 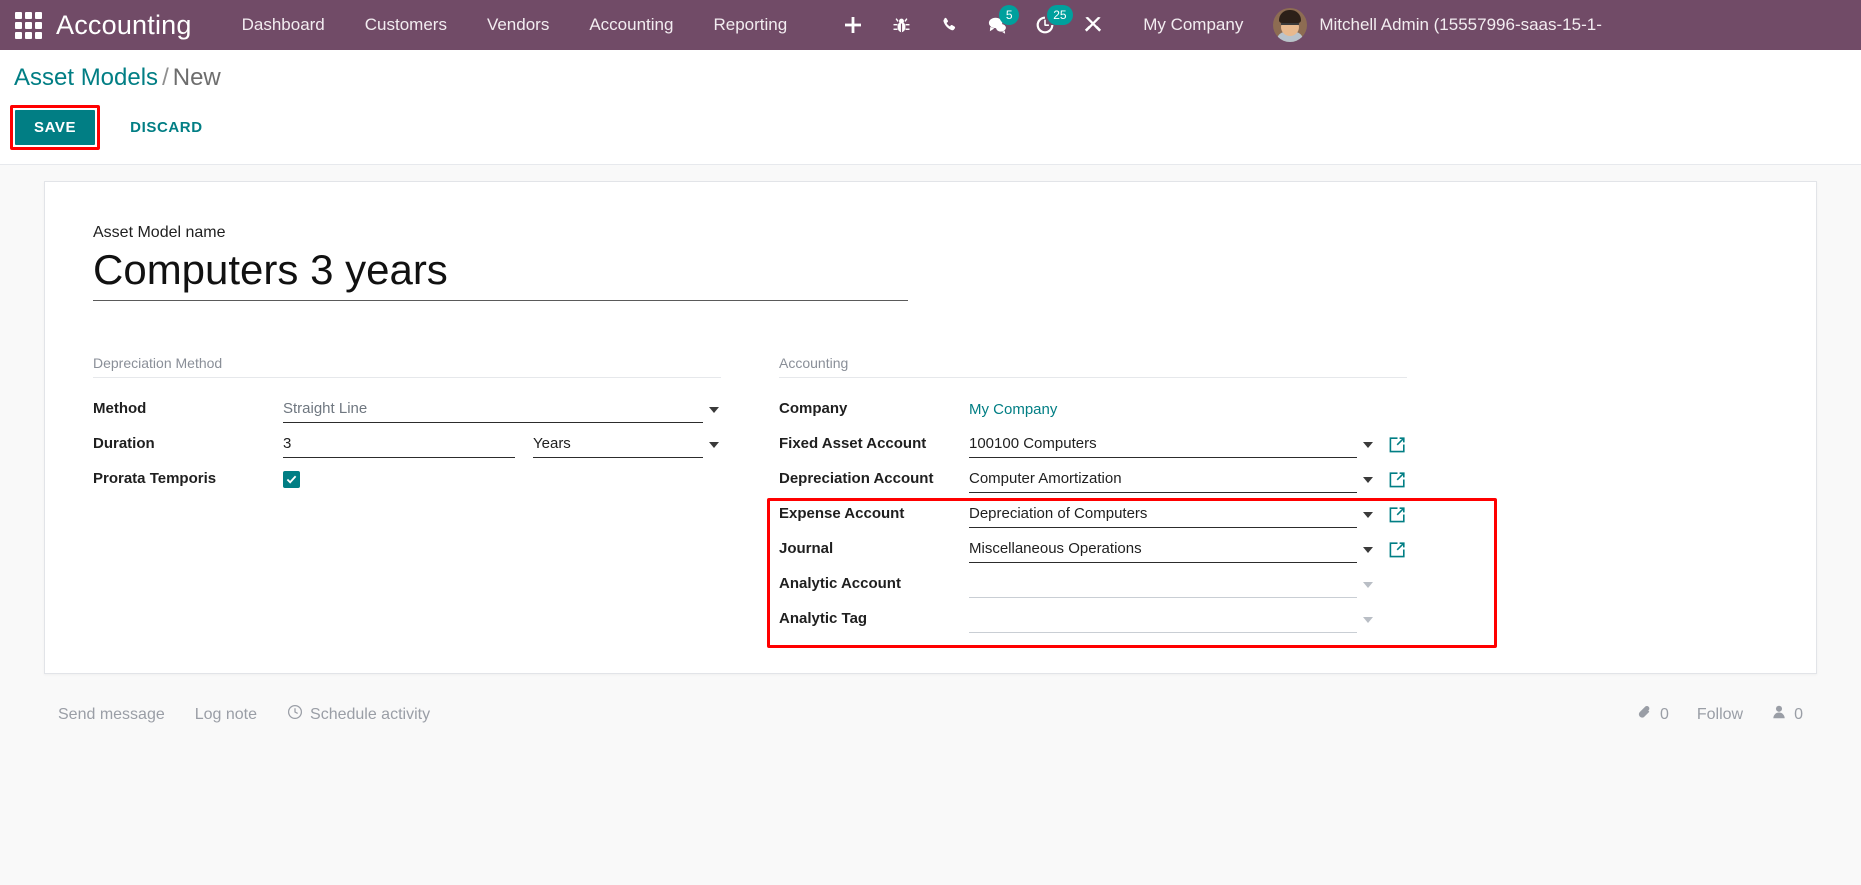 What do you see at coordinates (806, 548) in the screenshot?
I see `field-journal-label: Journal` at bounding box center [806, 548].